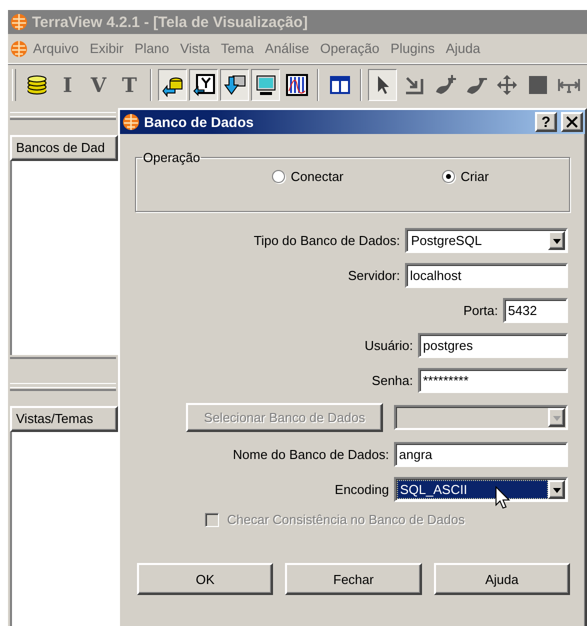 The width and height of the screenshot is (587, 626). What do you see at coordinates (388, 345) in the screenshot?
I see `field-label: Usuário:` at bounding box center [388, 345].